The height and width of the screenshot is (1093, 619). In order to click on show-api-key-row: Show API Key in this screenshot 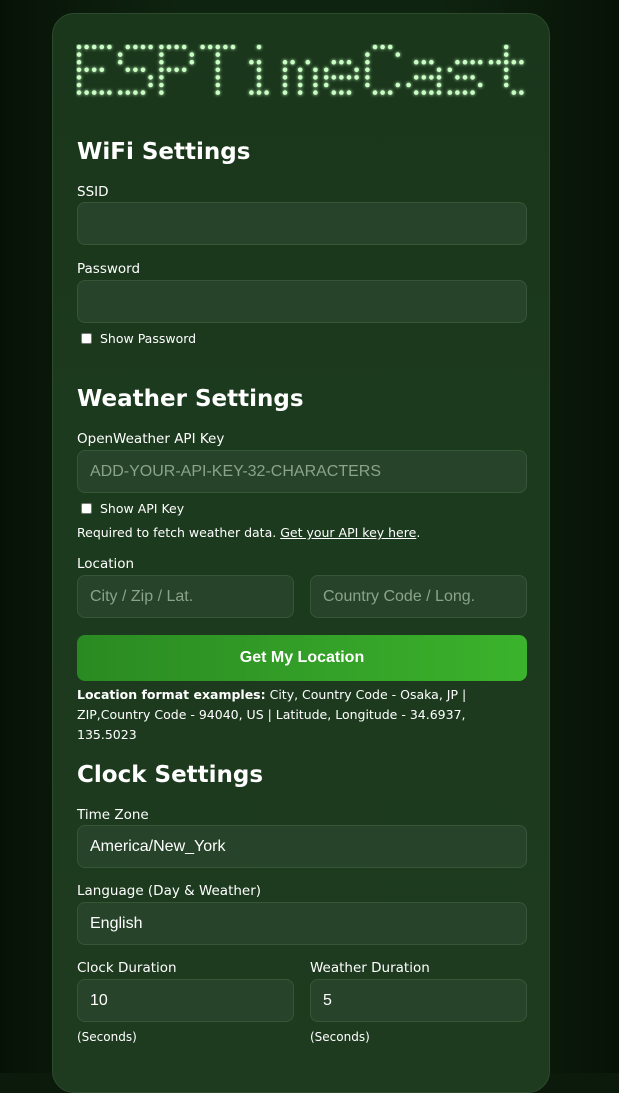, I will do `click(132, 508)`.